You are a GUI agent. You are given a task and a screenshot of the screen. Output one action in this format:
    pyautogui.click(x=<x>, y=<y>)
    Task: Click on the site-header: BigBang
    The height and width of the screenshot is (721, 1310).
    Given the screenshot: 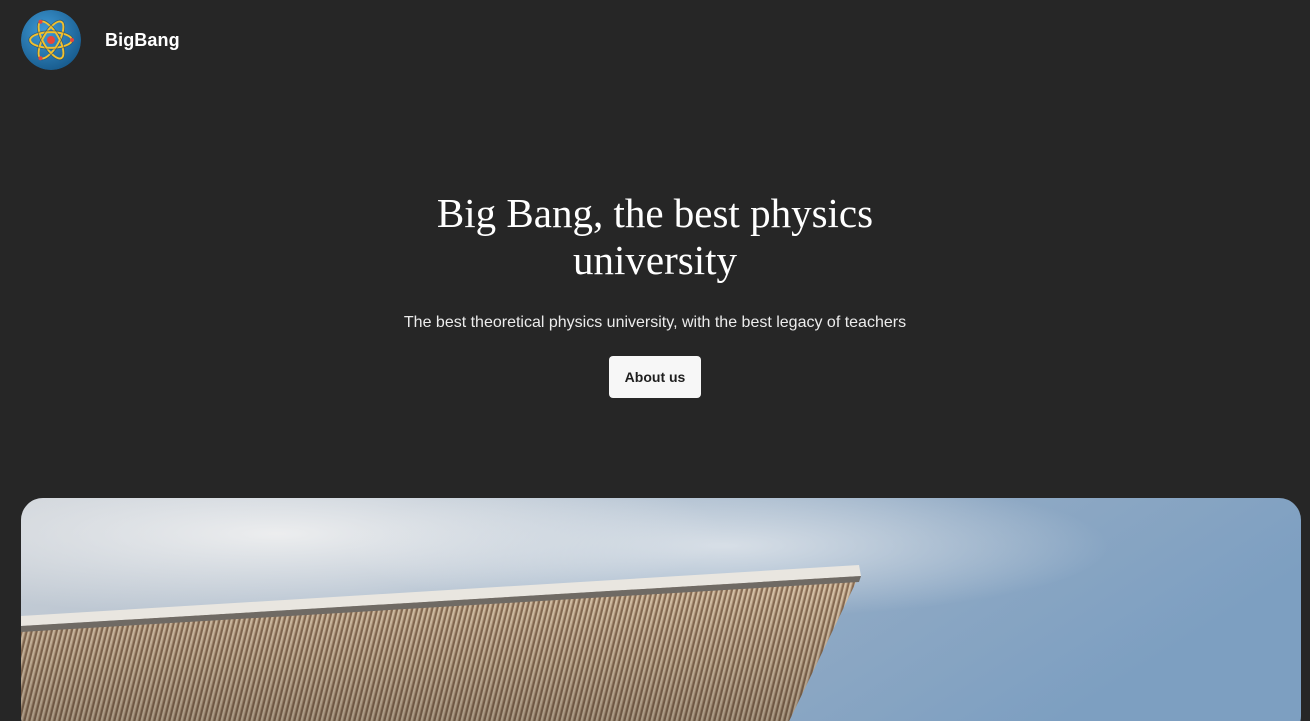 What is the action you would take?
    pyautogui.click(x=100, y=40)
    